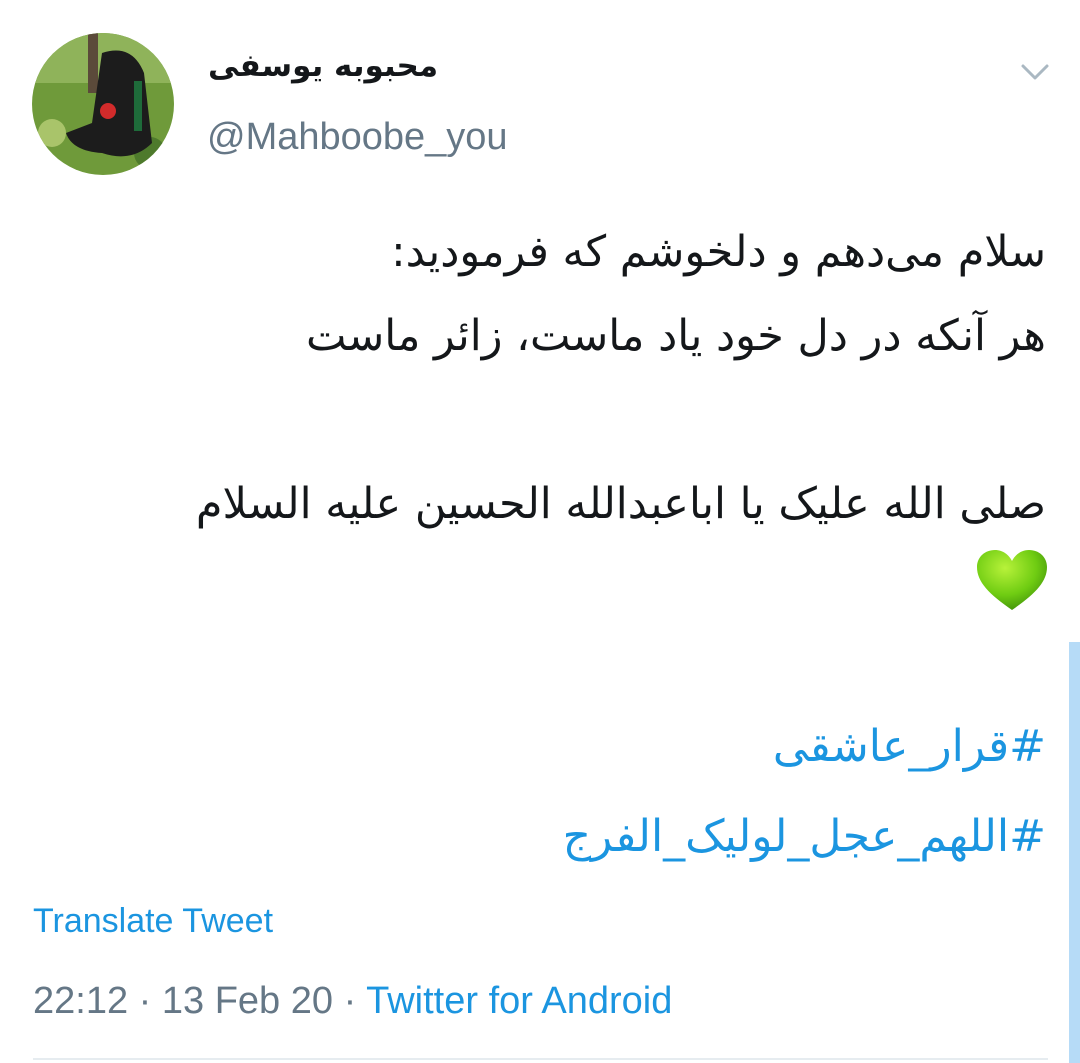 The width and height of the screenshot is (1080, 1063). I want to click on tweet-time: 22:12, so click(81, 1001).